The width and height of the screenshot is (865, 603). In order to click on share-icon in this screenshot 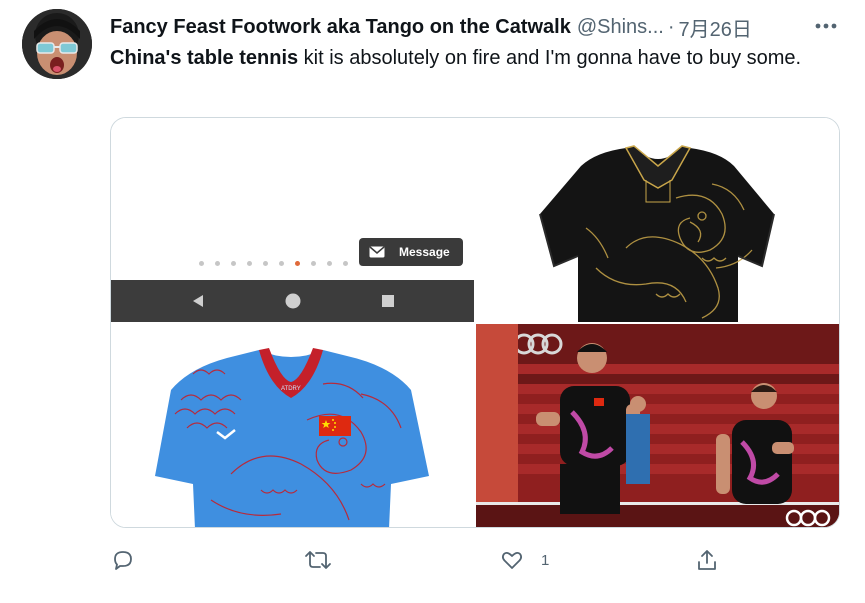, I will do `click(707, 560)`.